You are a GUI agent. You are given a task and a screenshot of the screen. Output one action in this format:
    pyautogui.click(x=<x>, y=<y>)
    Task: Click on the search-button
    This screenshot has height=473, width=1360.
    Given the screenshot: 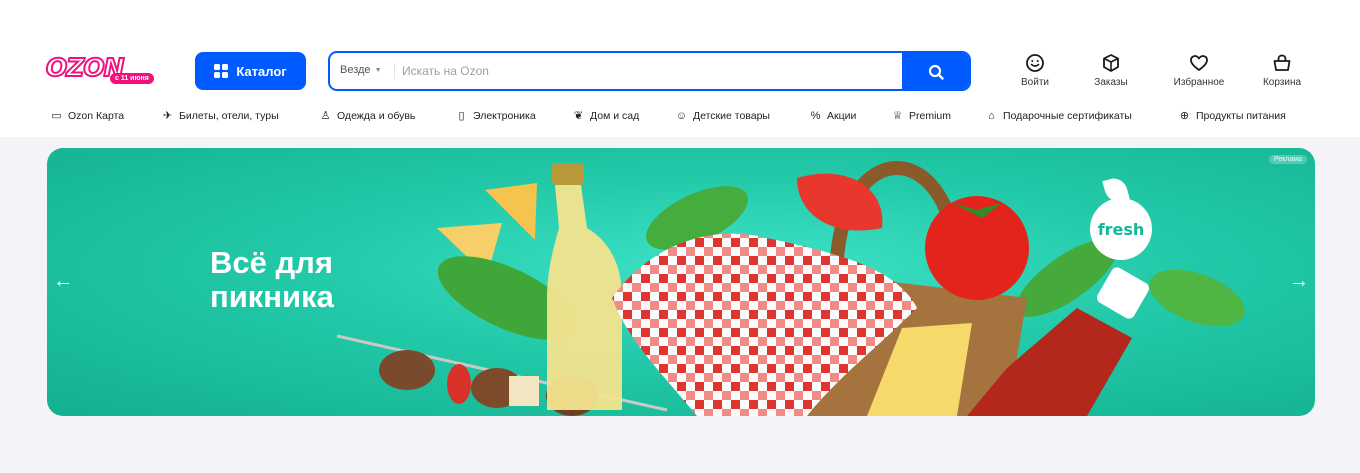 What is the action you would take?
    pyautogui.click(x=935, y=71)
    